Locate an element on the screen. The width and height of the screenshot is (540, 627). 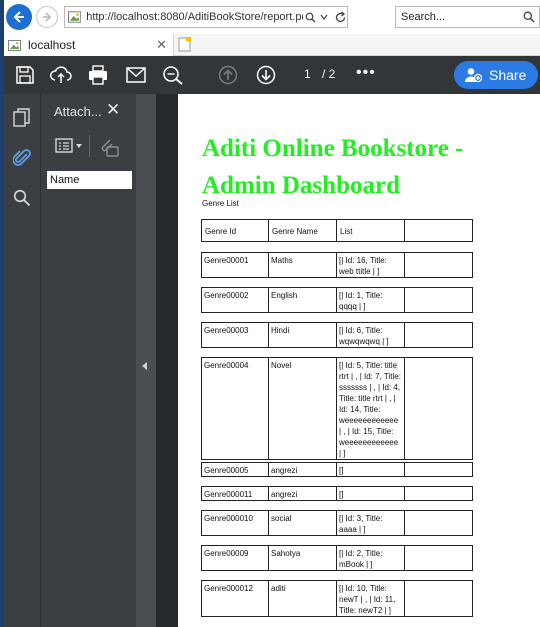
forward-button is located at coordinates (47, 17).